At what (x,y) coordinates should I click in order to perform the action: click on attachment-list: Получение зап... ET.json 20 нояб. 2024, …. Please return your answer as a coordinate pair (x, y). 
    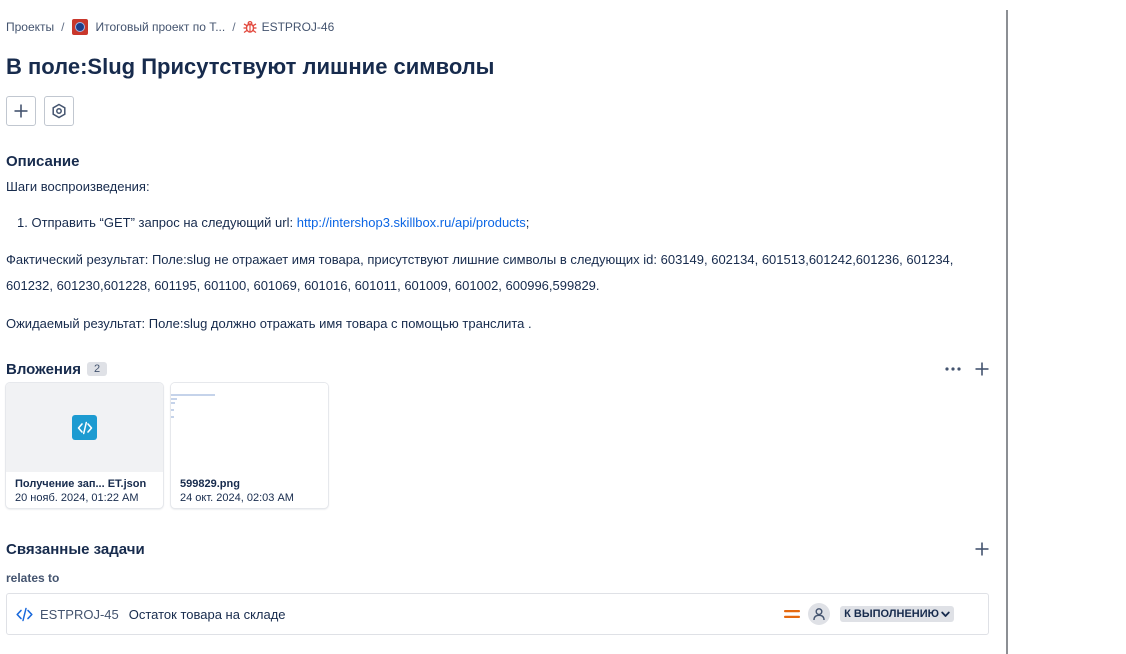
    Looking at the image, I should click on (167, 445).